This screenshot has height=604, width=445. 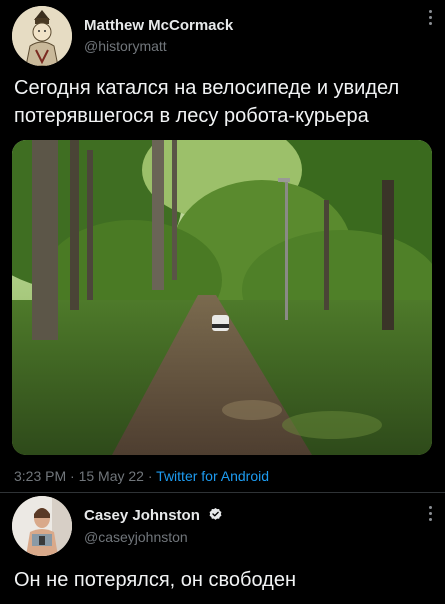 I want to click on avatar-casey, so click(x=42, y=526).